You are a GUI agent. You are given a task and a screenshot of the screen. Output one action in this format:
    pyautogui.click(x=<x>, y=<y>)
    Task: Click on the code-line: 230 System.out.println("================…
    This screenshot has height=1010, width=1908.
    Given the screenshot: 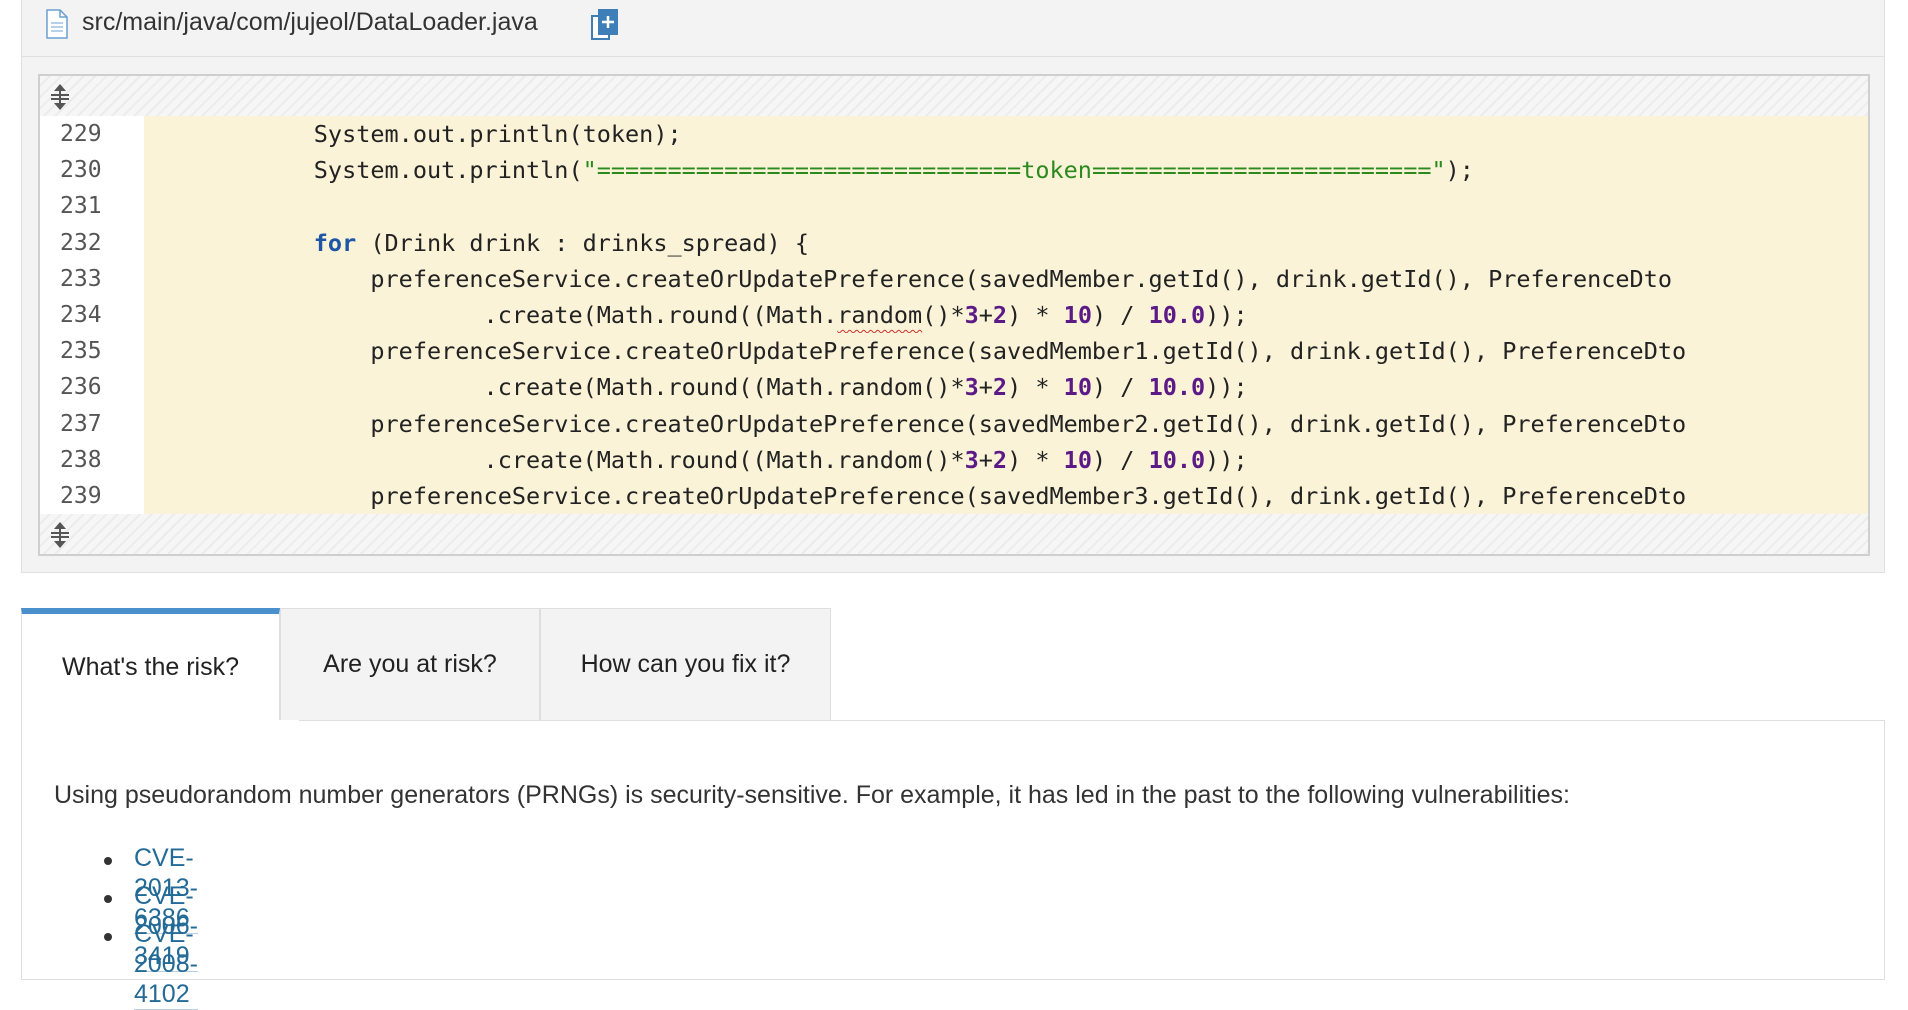 What is the action you would take?
    pyautogui.click(x=954, y=170)
    